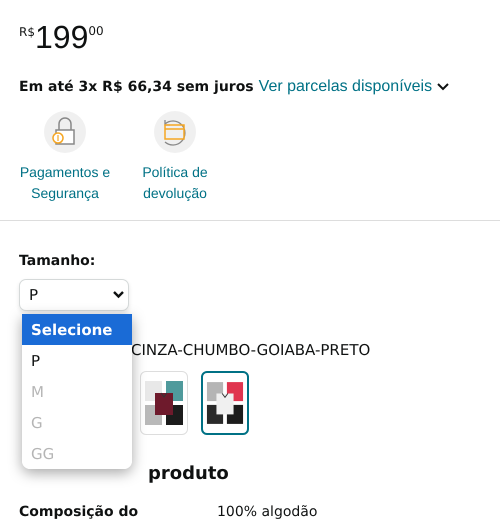 The height and width of the screenshot is (531, 500). Describe the element at coordinates (27, 32) in the screenshot. I see `currency-symbol: R$` at that location.